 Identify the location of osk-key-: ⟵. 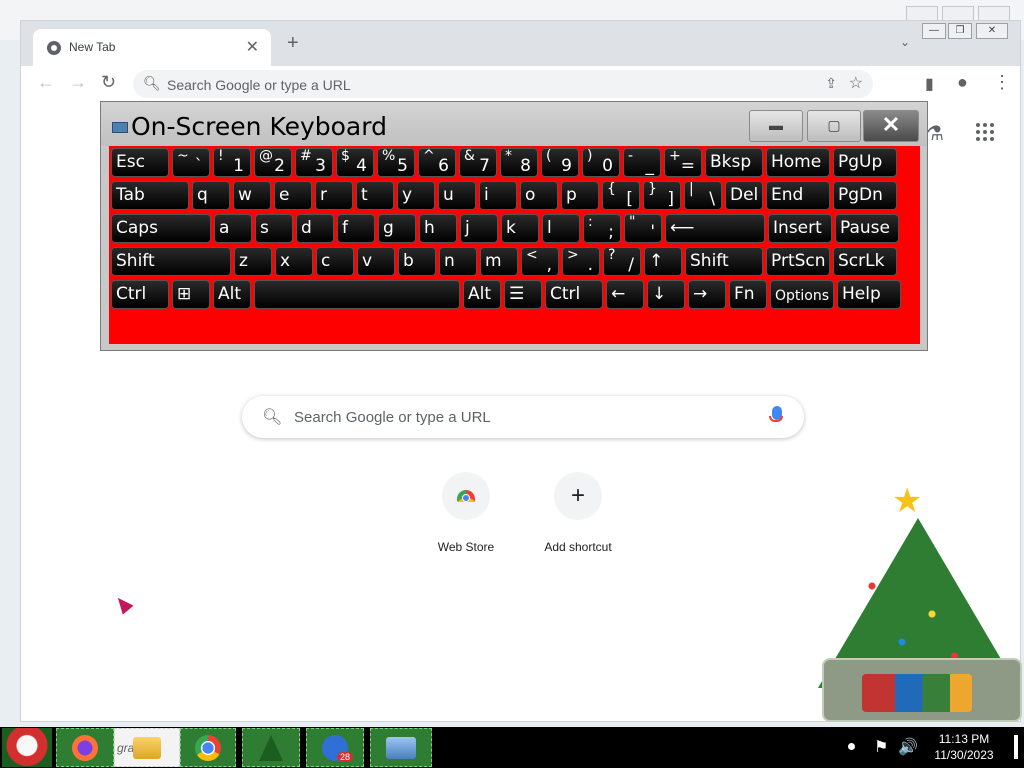
(715, 228).